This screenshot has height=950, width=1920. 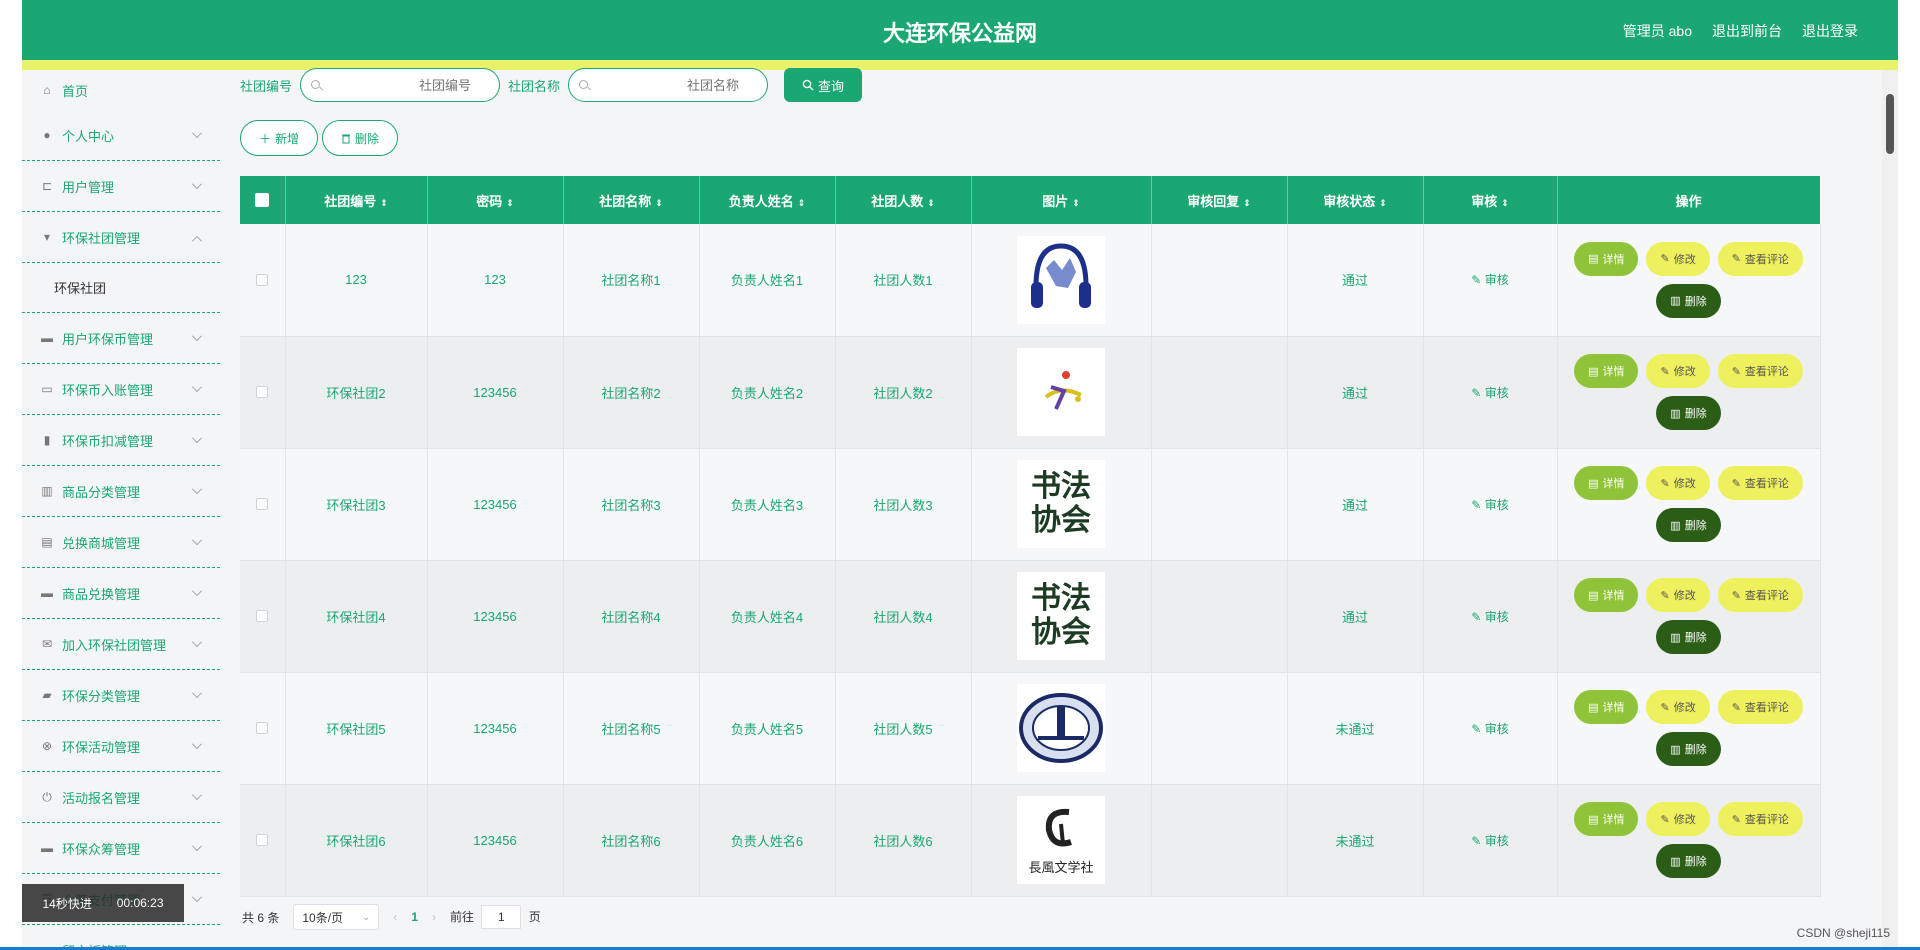 I want to click on column-header: 操作, so click(x=1689, y=200).